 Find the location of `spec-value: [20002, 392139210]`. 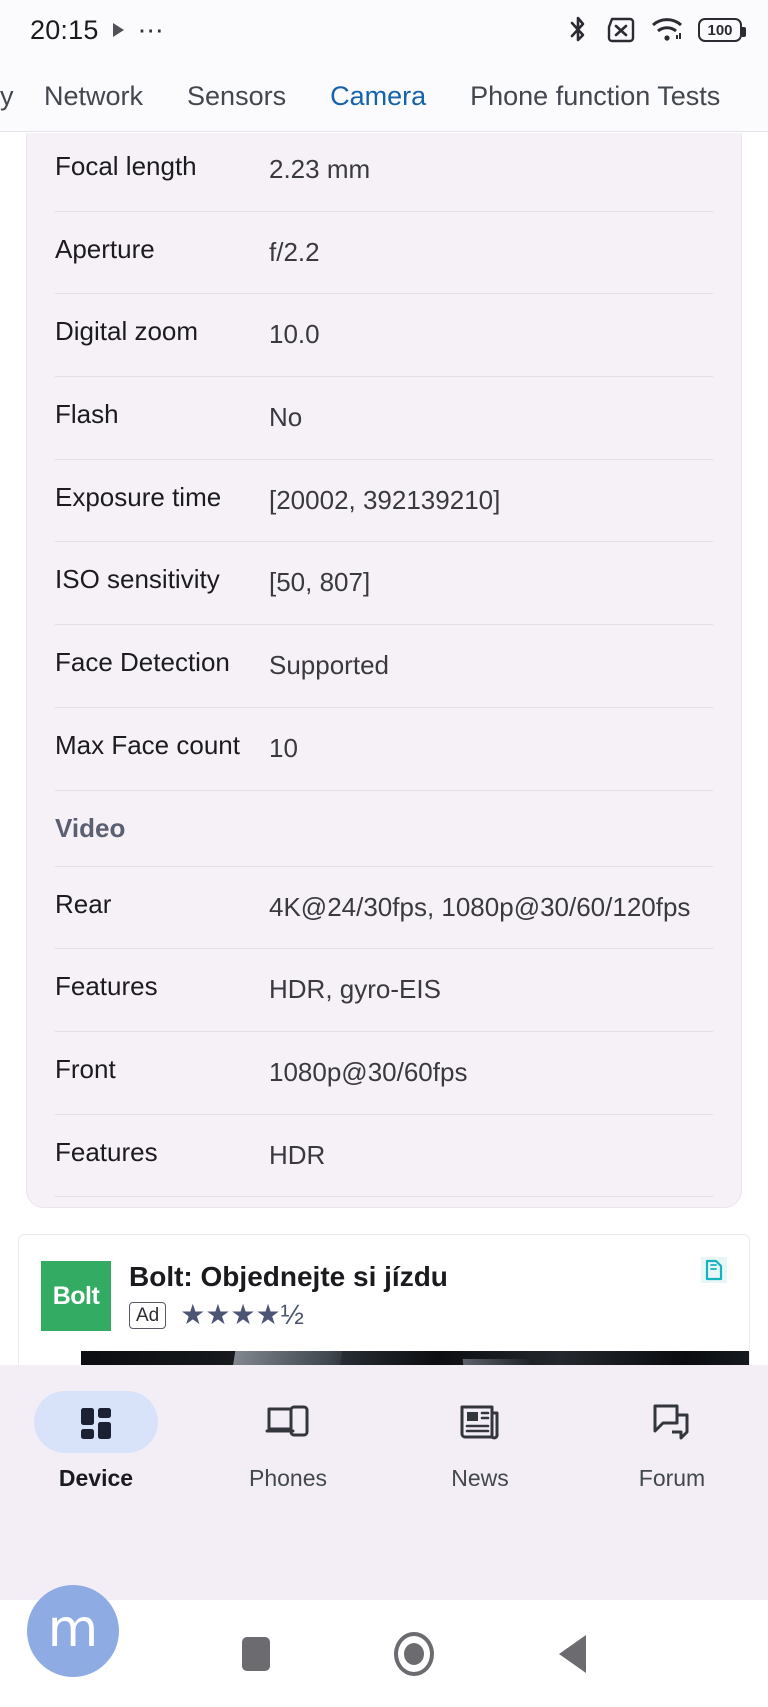

spec-value: [20002, 392139210] is located at coordinates (385, 499).